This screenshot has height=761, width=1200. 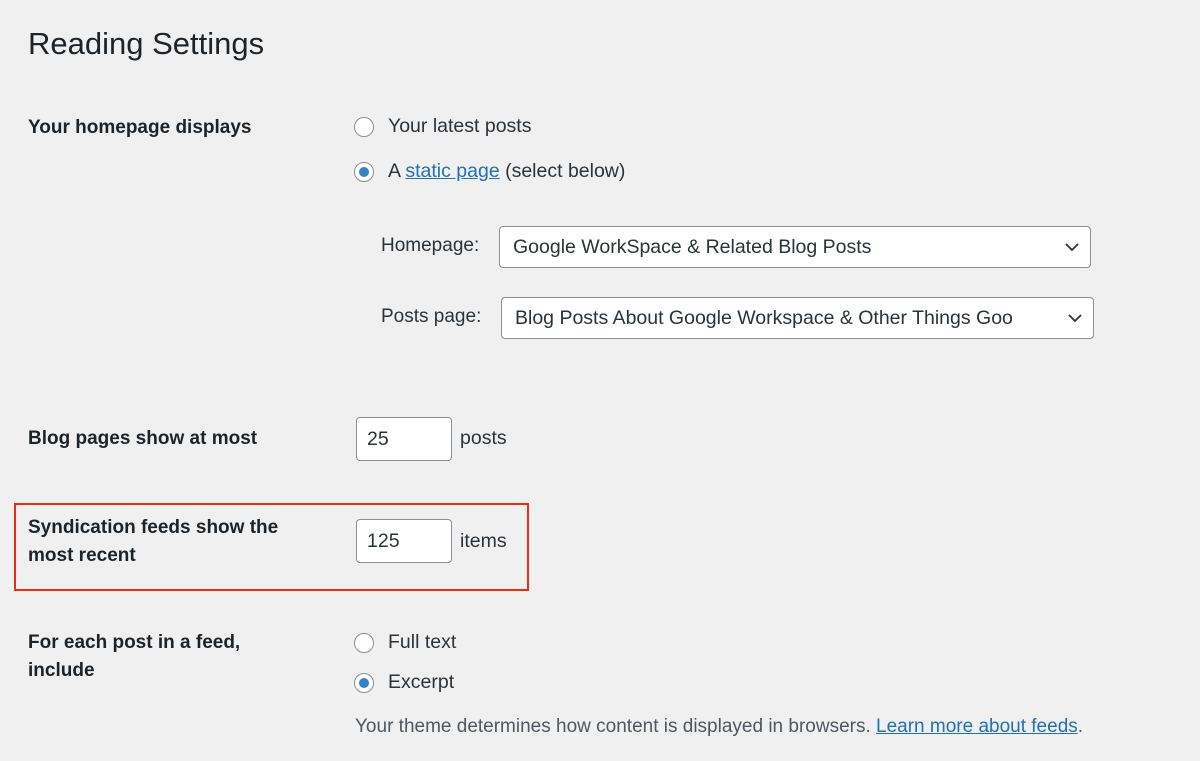 What do you see at coordinates (397, 171) in the screenshot?
I see `radio-static-page-prefix: A` at bounding box center [397, 171].